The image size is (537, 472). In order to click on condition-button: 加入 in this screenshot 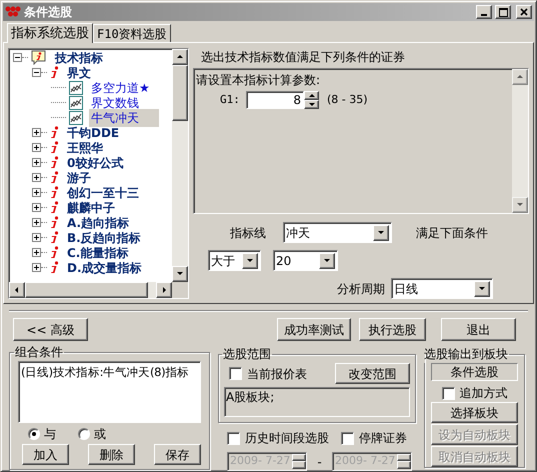, I will do `click(45, 454)`.